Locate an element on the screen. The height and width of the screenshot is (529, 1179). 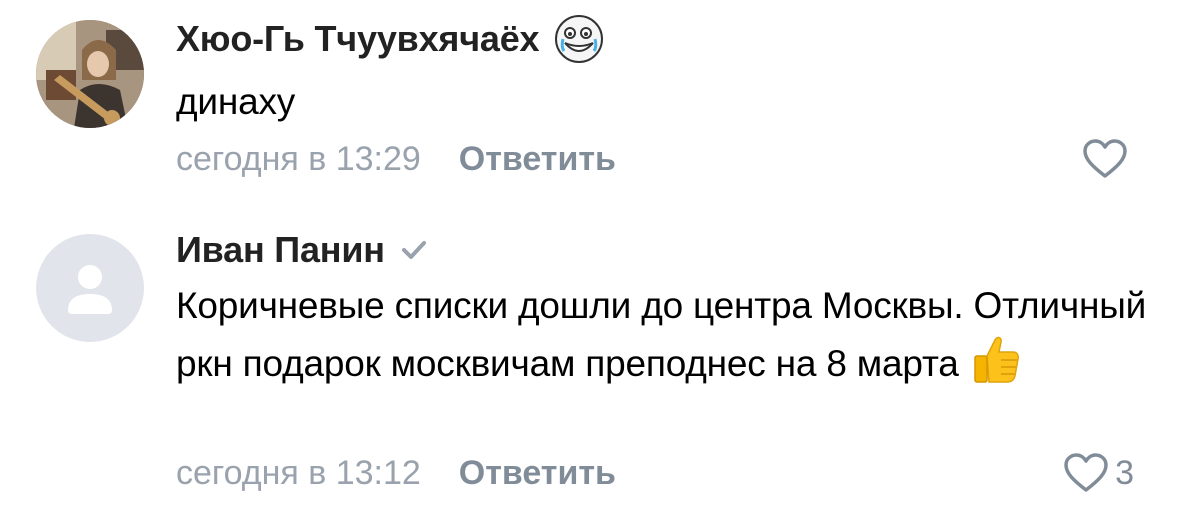
author-line: Иван Панин is located at coordinates (302, 250).